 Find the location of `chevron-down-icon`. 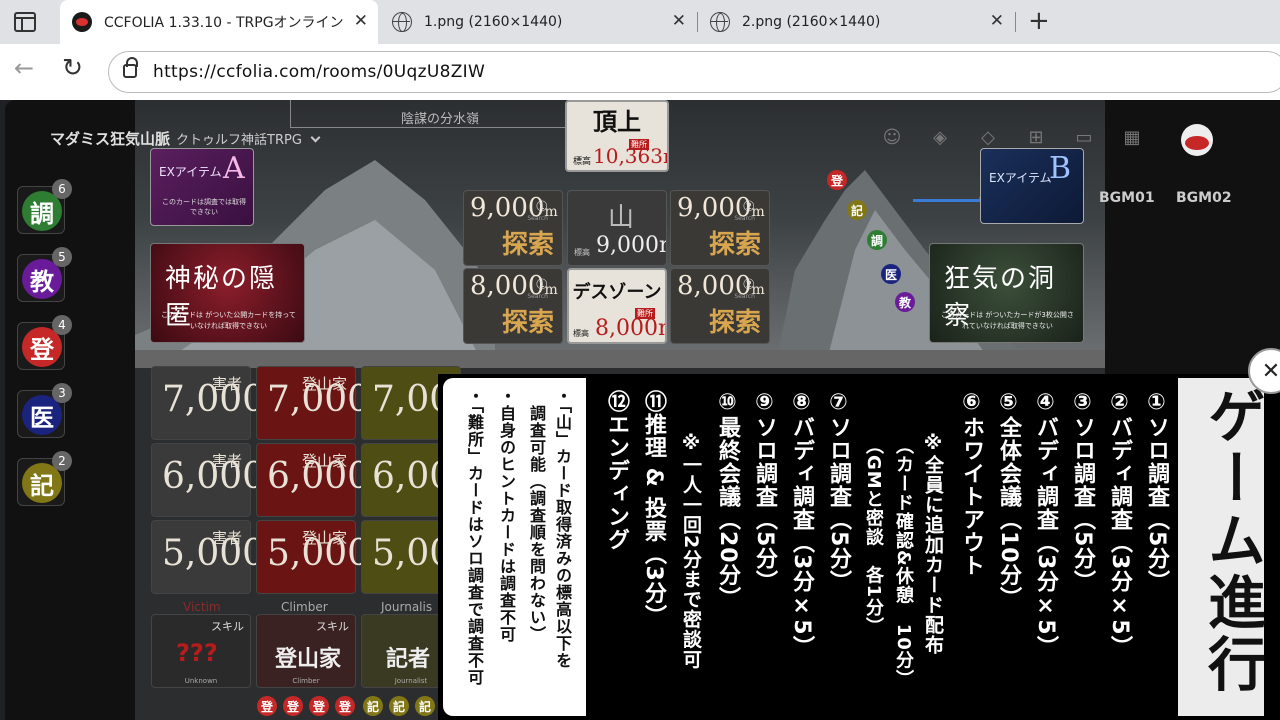

chevron-down-icon is located at coordinates (315, 137).